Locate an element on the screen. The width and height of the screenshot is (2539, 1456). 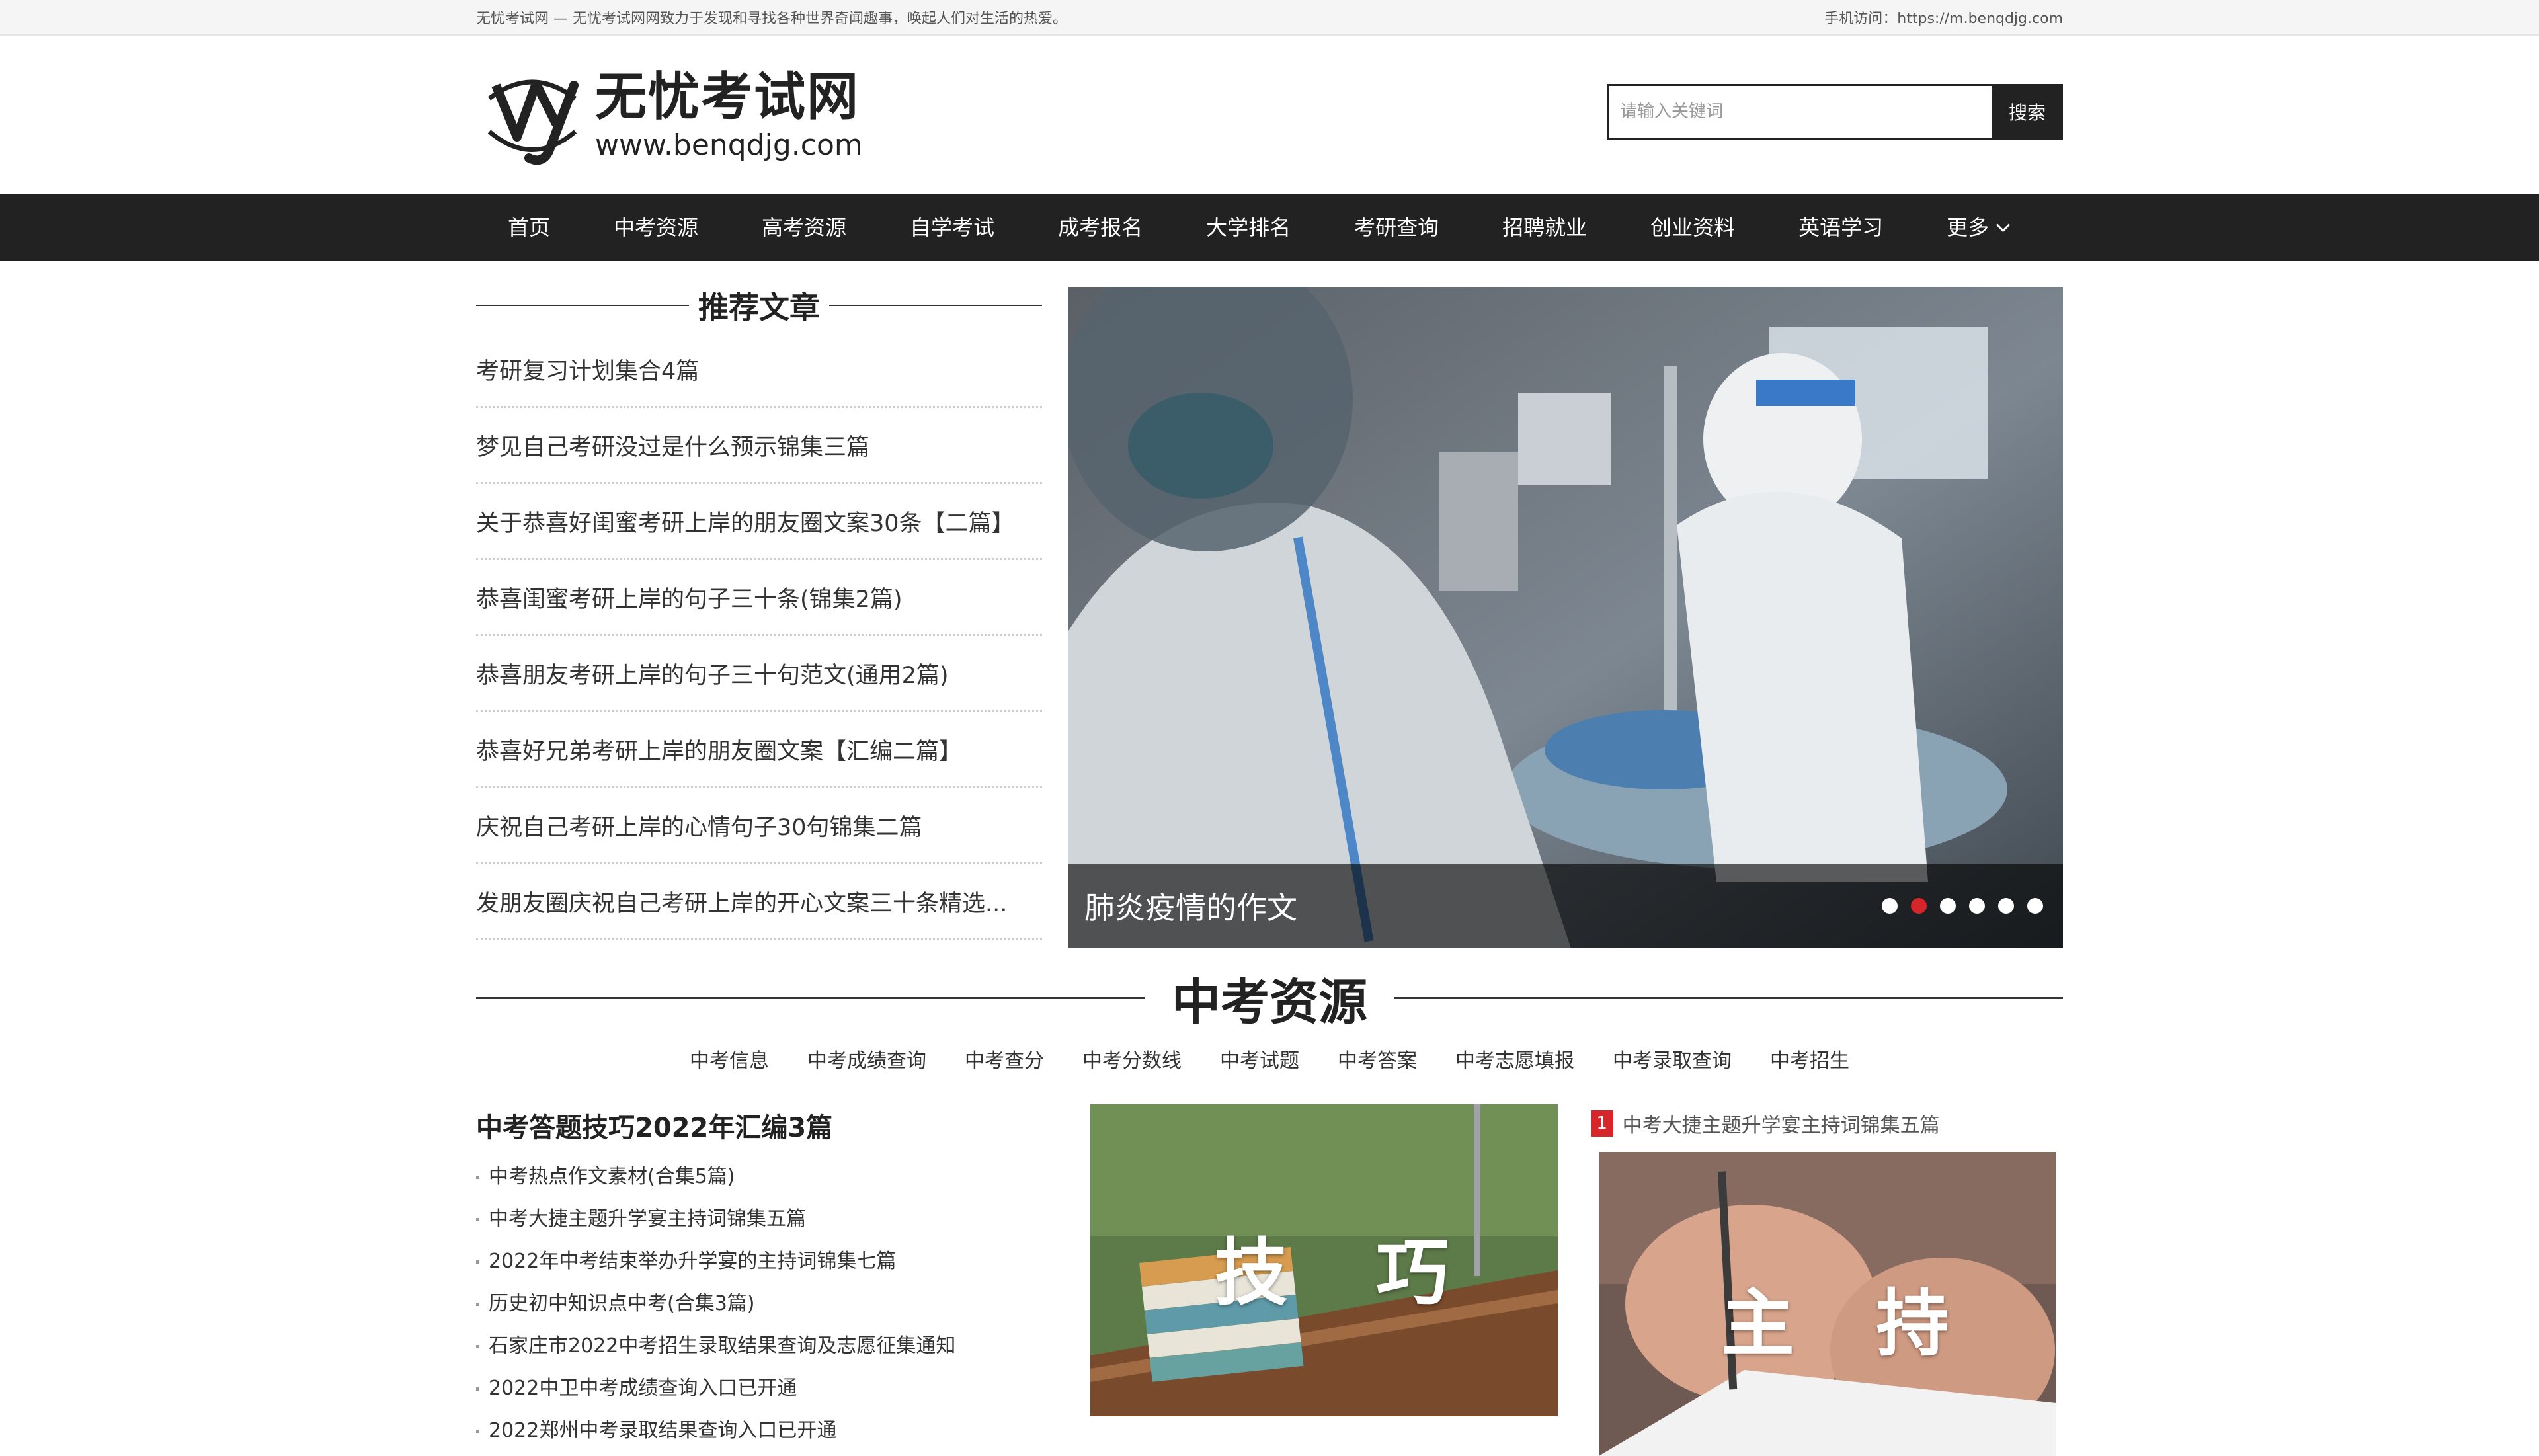
slider-caption: 肺炎疫情的作文 is located at coordinates (1190, 906).